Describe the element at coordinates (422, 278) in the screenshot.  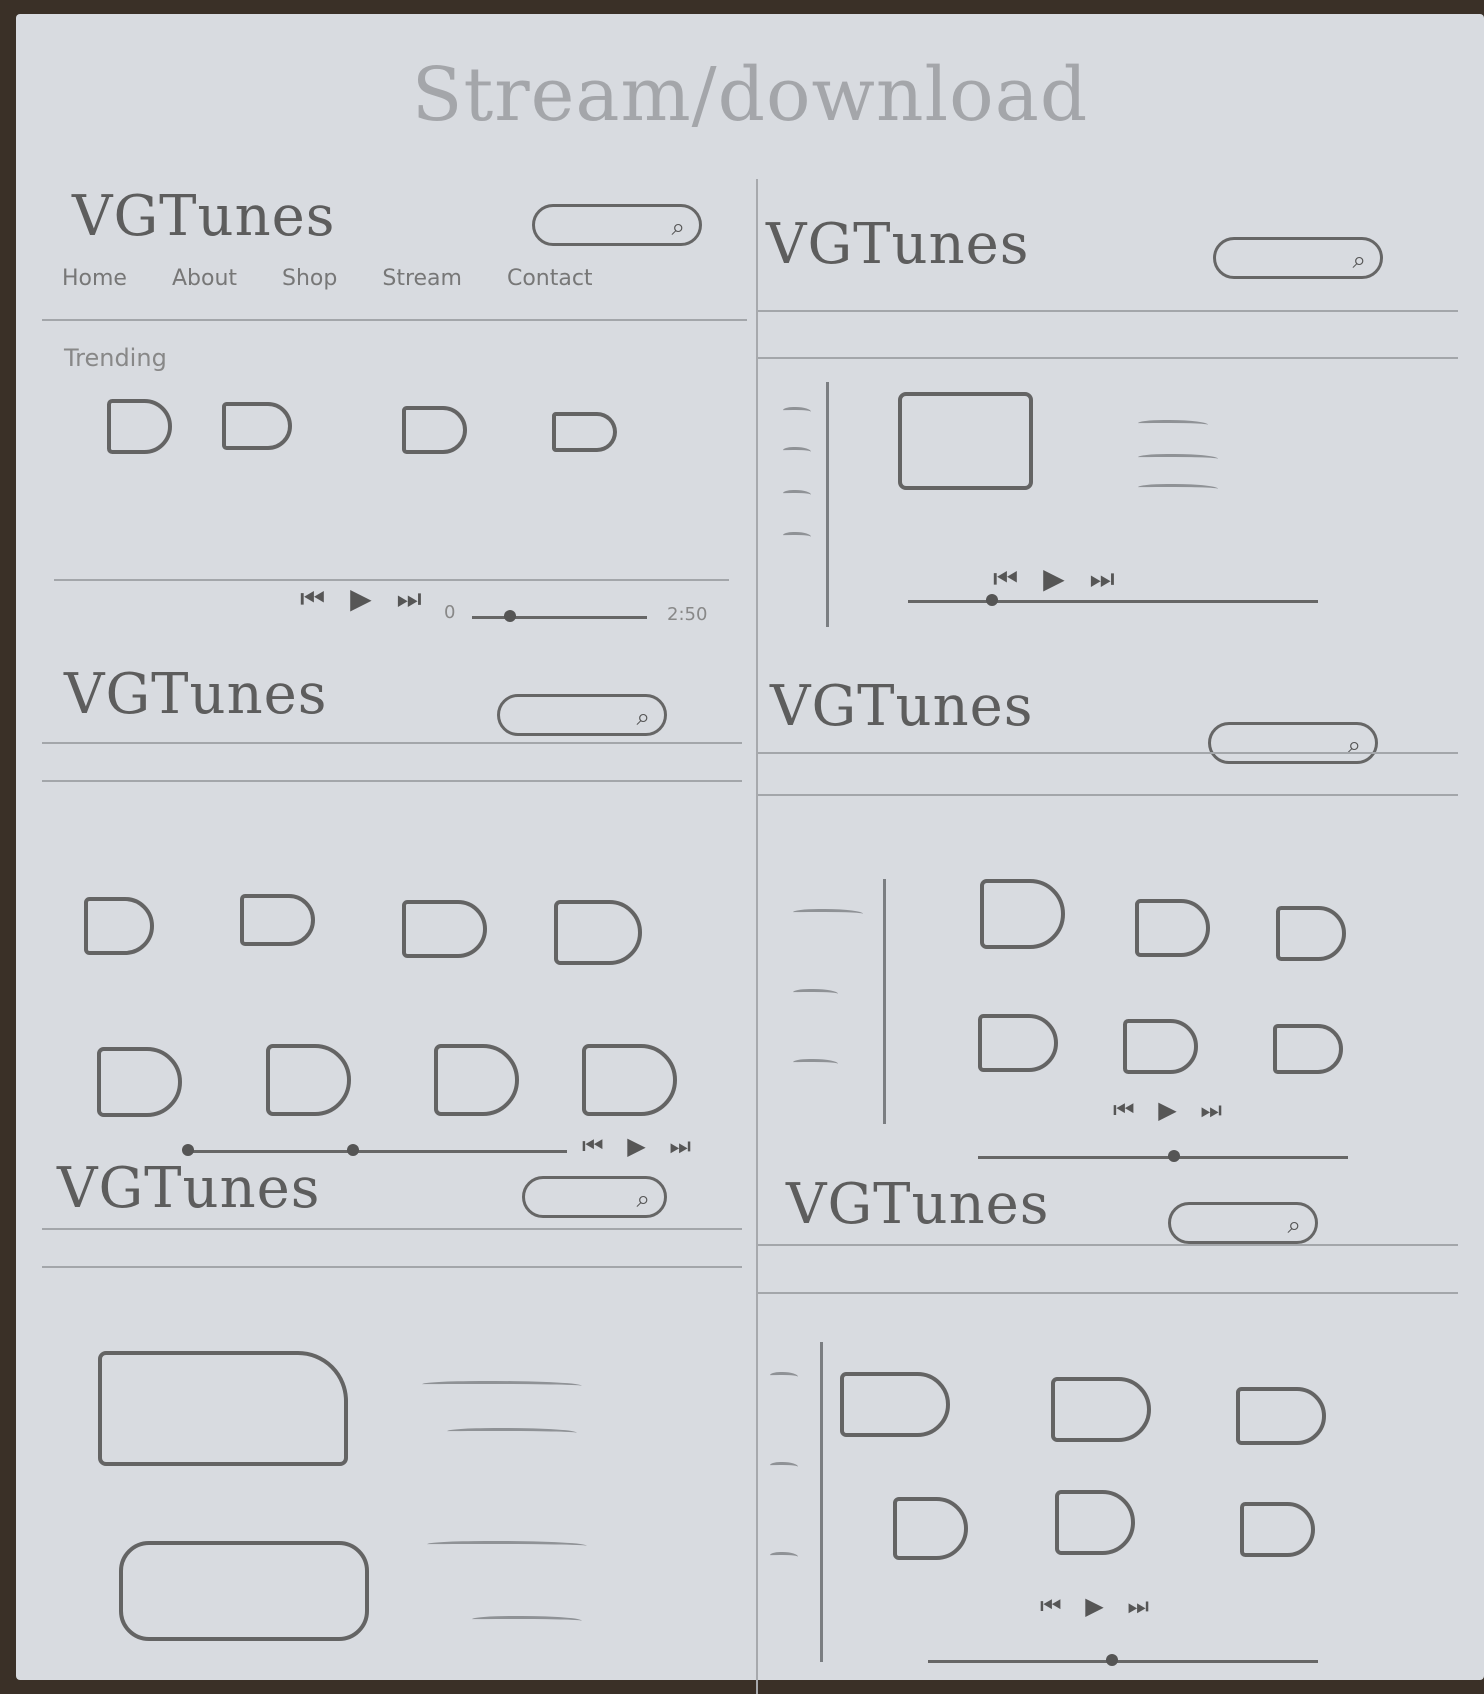
I see `nav-stream: Stream` at that location.